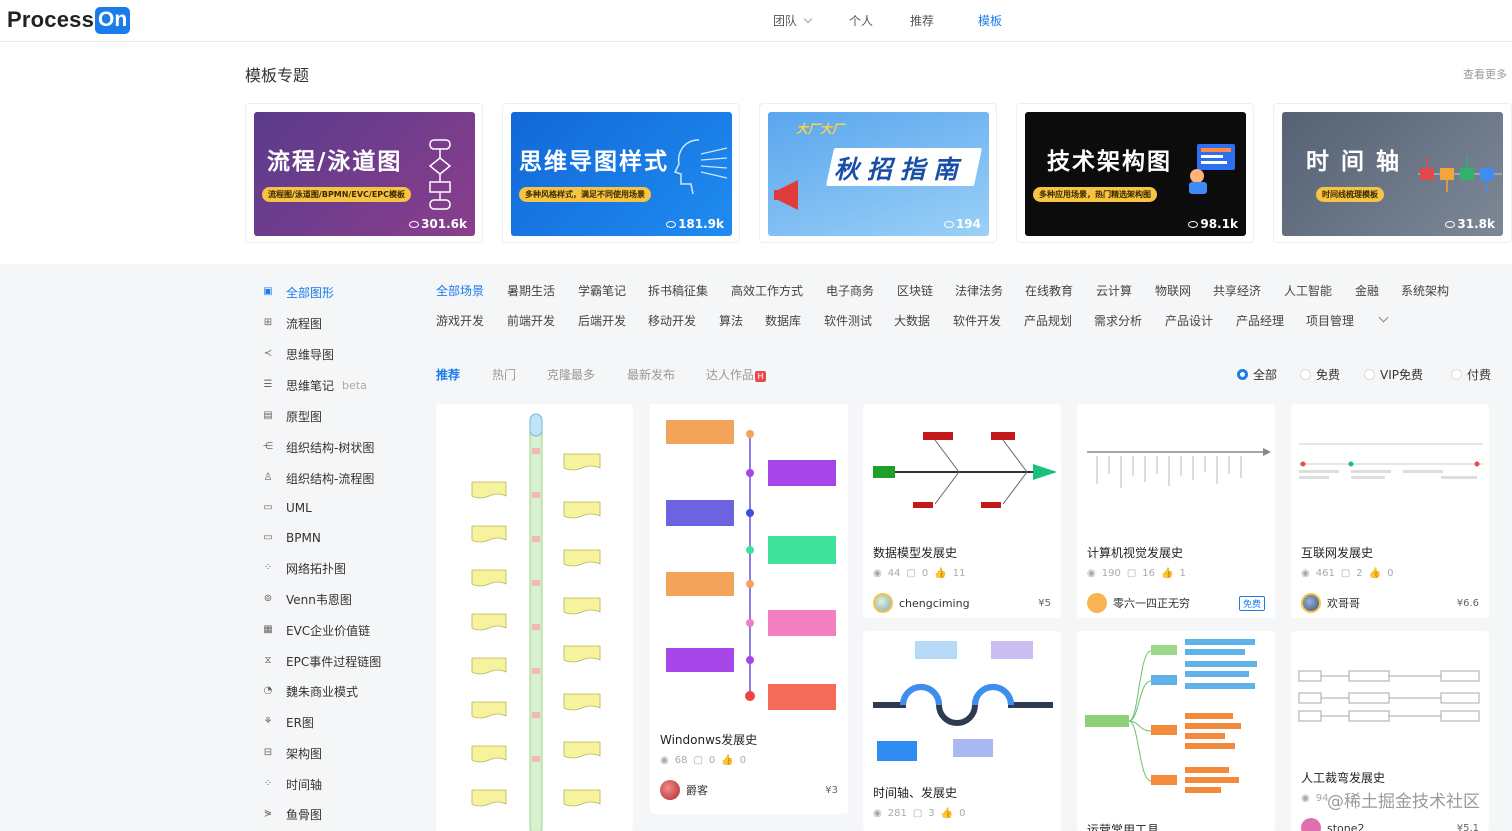 The image size is (1512, 831). I want to click on category-tag: 电子商务, so click(850, 290).